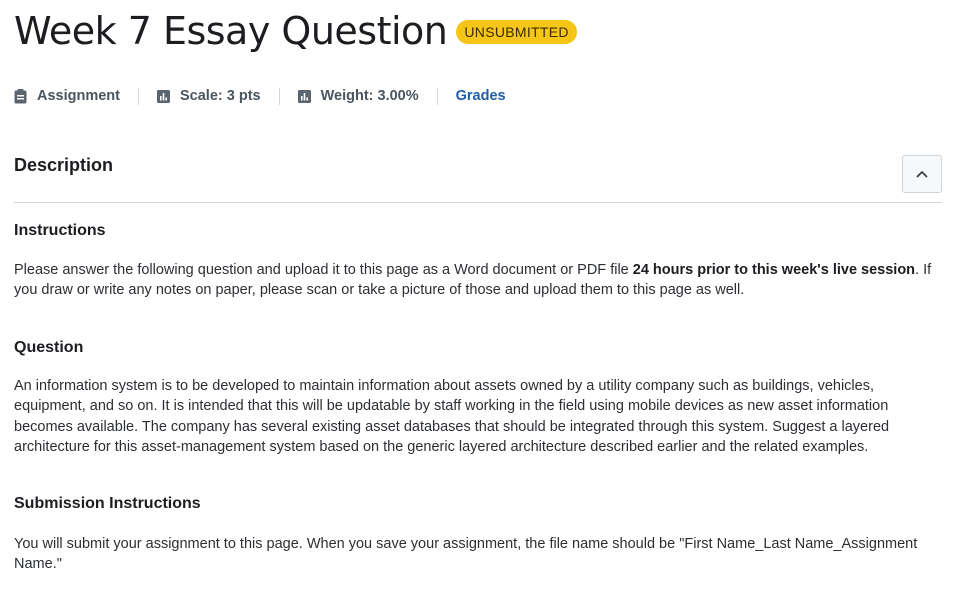  I want to click on meta-type: Assignment, so click(67, 96).